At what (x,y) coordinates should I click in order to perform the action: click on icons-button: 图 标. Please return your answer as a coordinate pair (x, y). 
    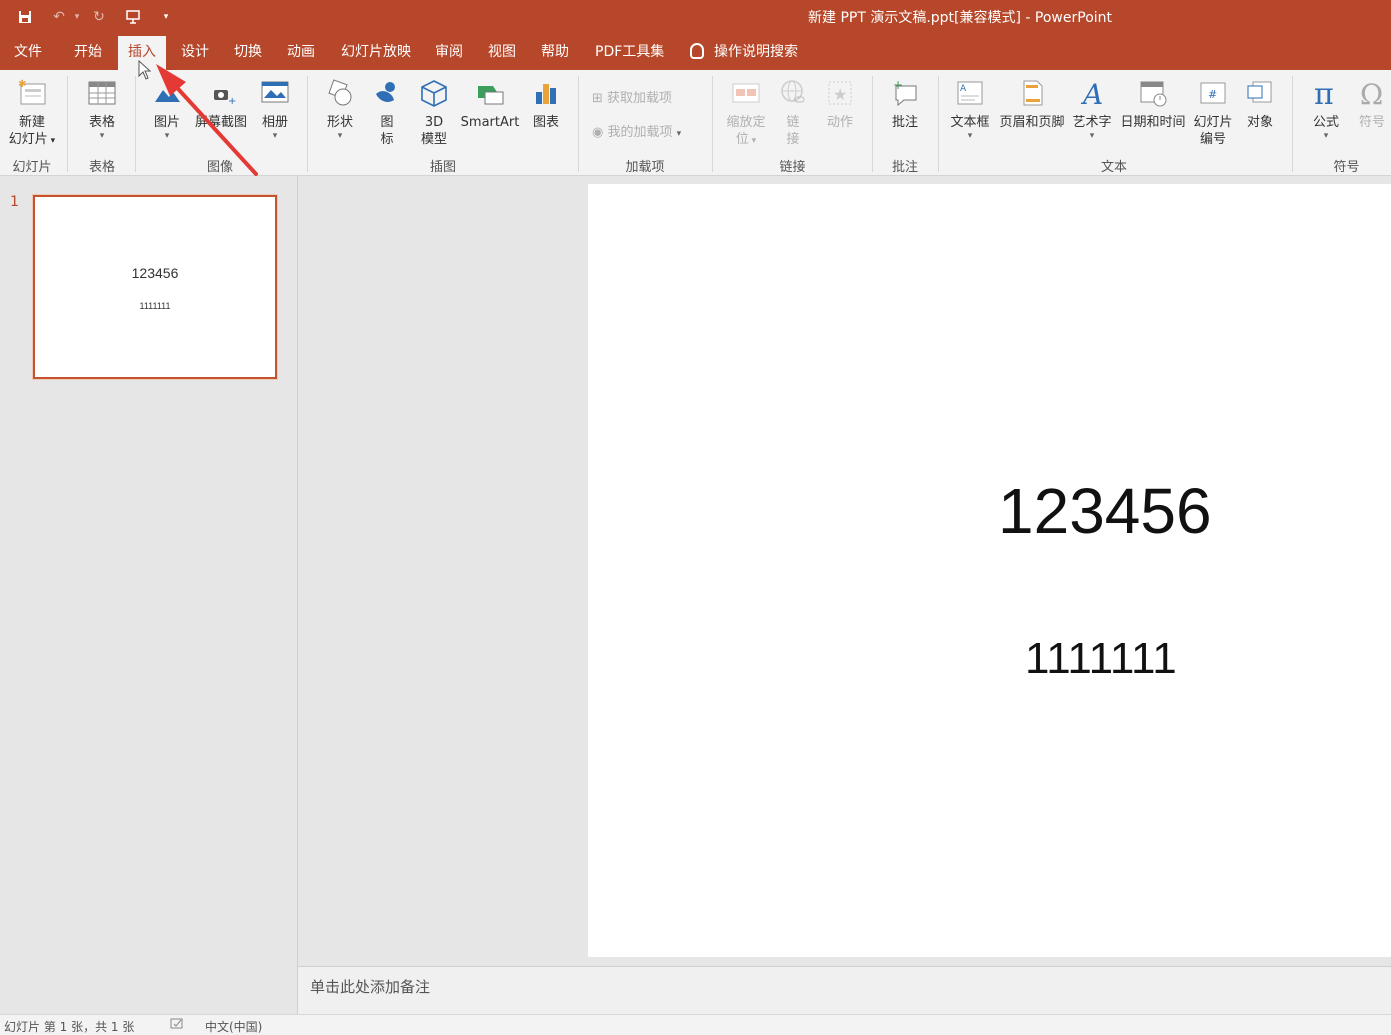
    Looking at the image, I should click on (387, 113).